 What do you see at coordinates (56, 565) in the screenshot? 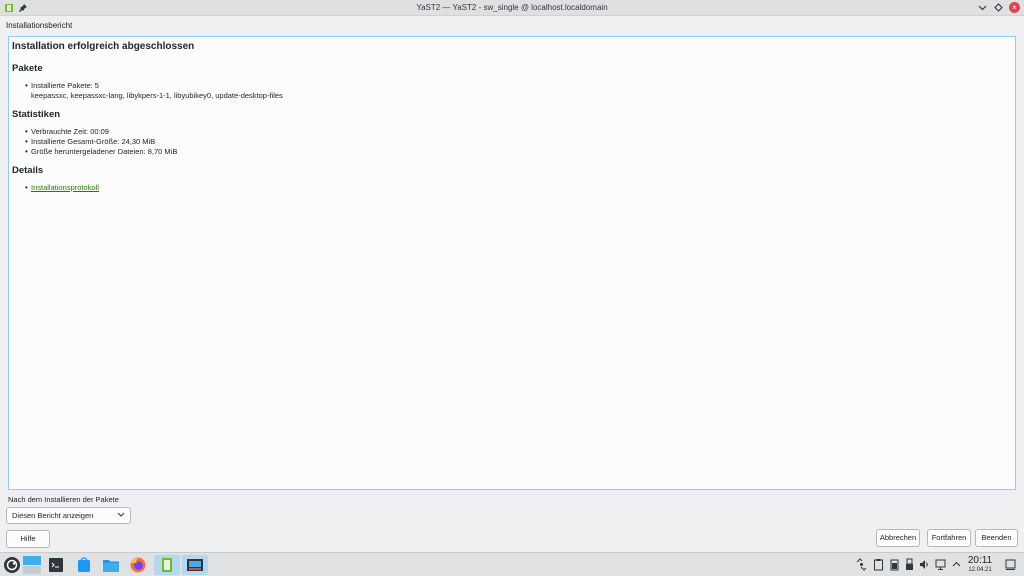
I see `terminal-icon` at bounding box center [56, 565].